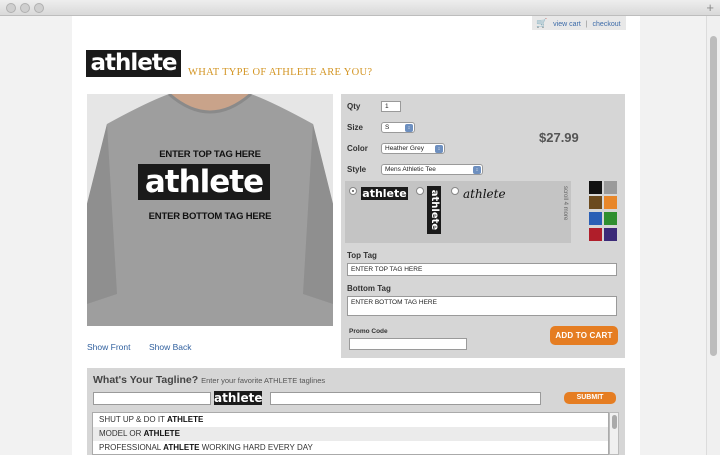 This screenshot has width=720, height=455. What do you see at coordinates (455, 191) in the screenshot?
I see `style-radio-script` at bounding box center [455, 191].